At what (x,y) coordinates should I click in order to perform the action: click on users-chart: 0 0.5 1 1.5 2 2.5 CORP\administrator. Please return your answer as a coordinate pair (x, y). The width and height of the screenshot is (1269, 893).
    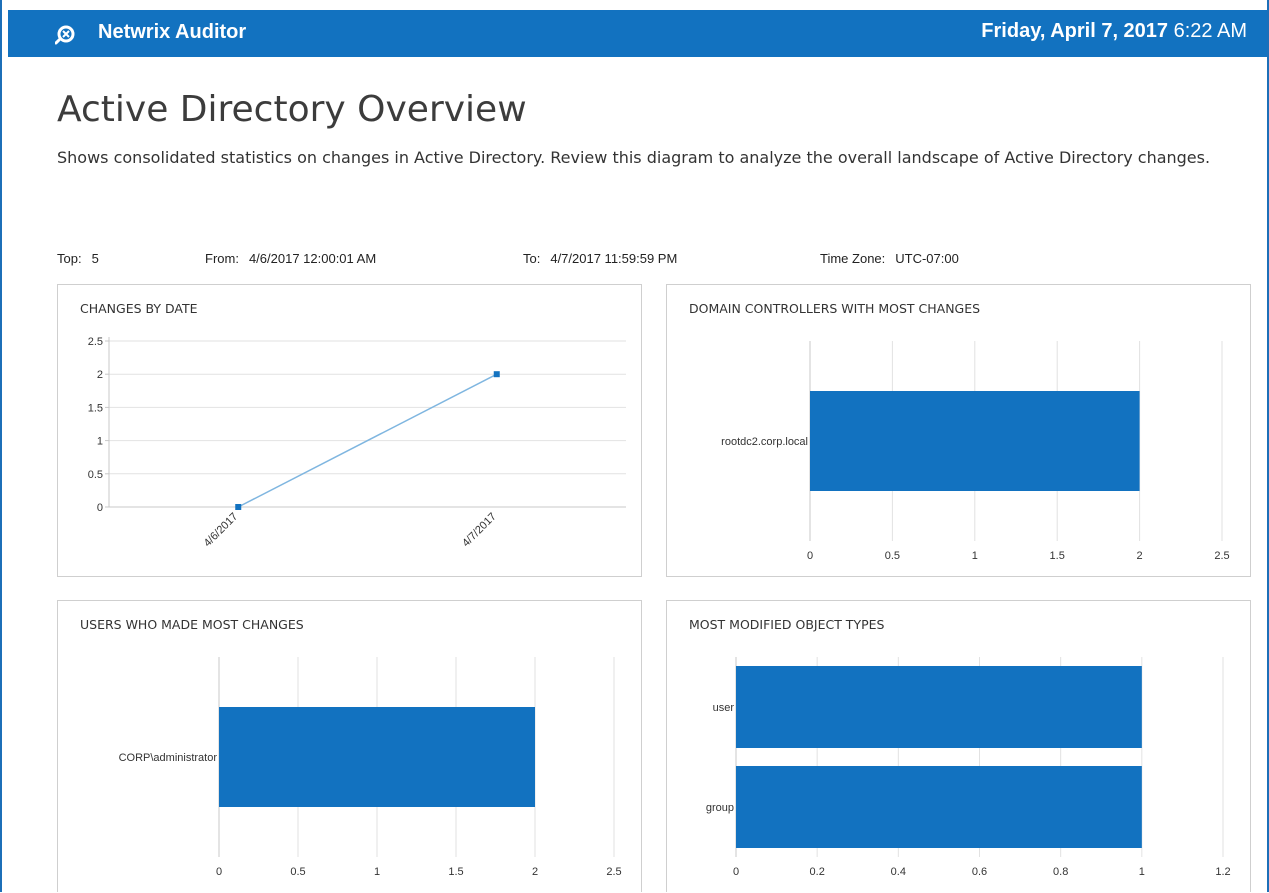
    Looking at the image, I should click on (370, 767).